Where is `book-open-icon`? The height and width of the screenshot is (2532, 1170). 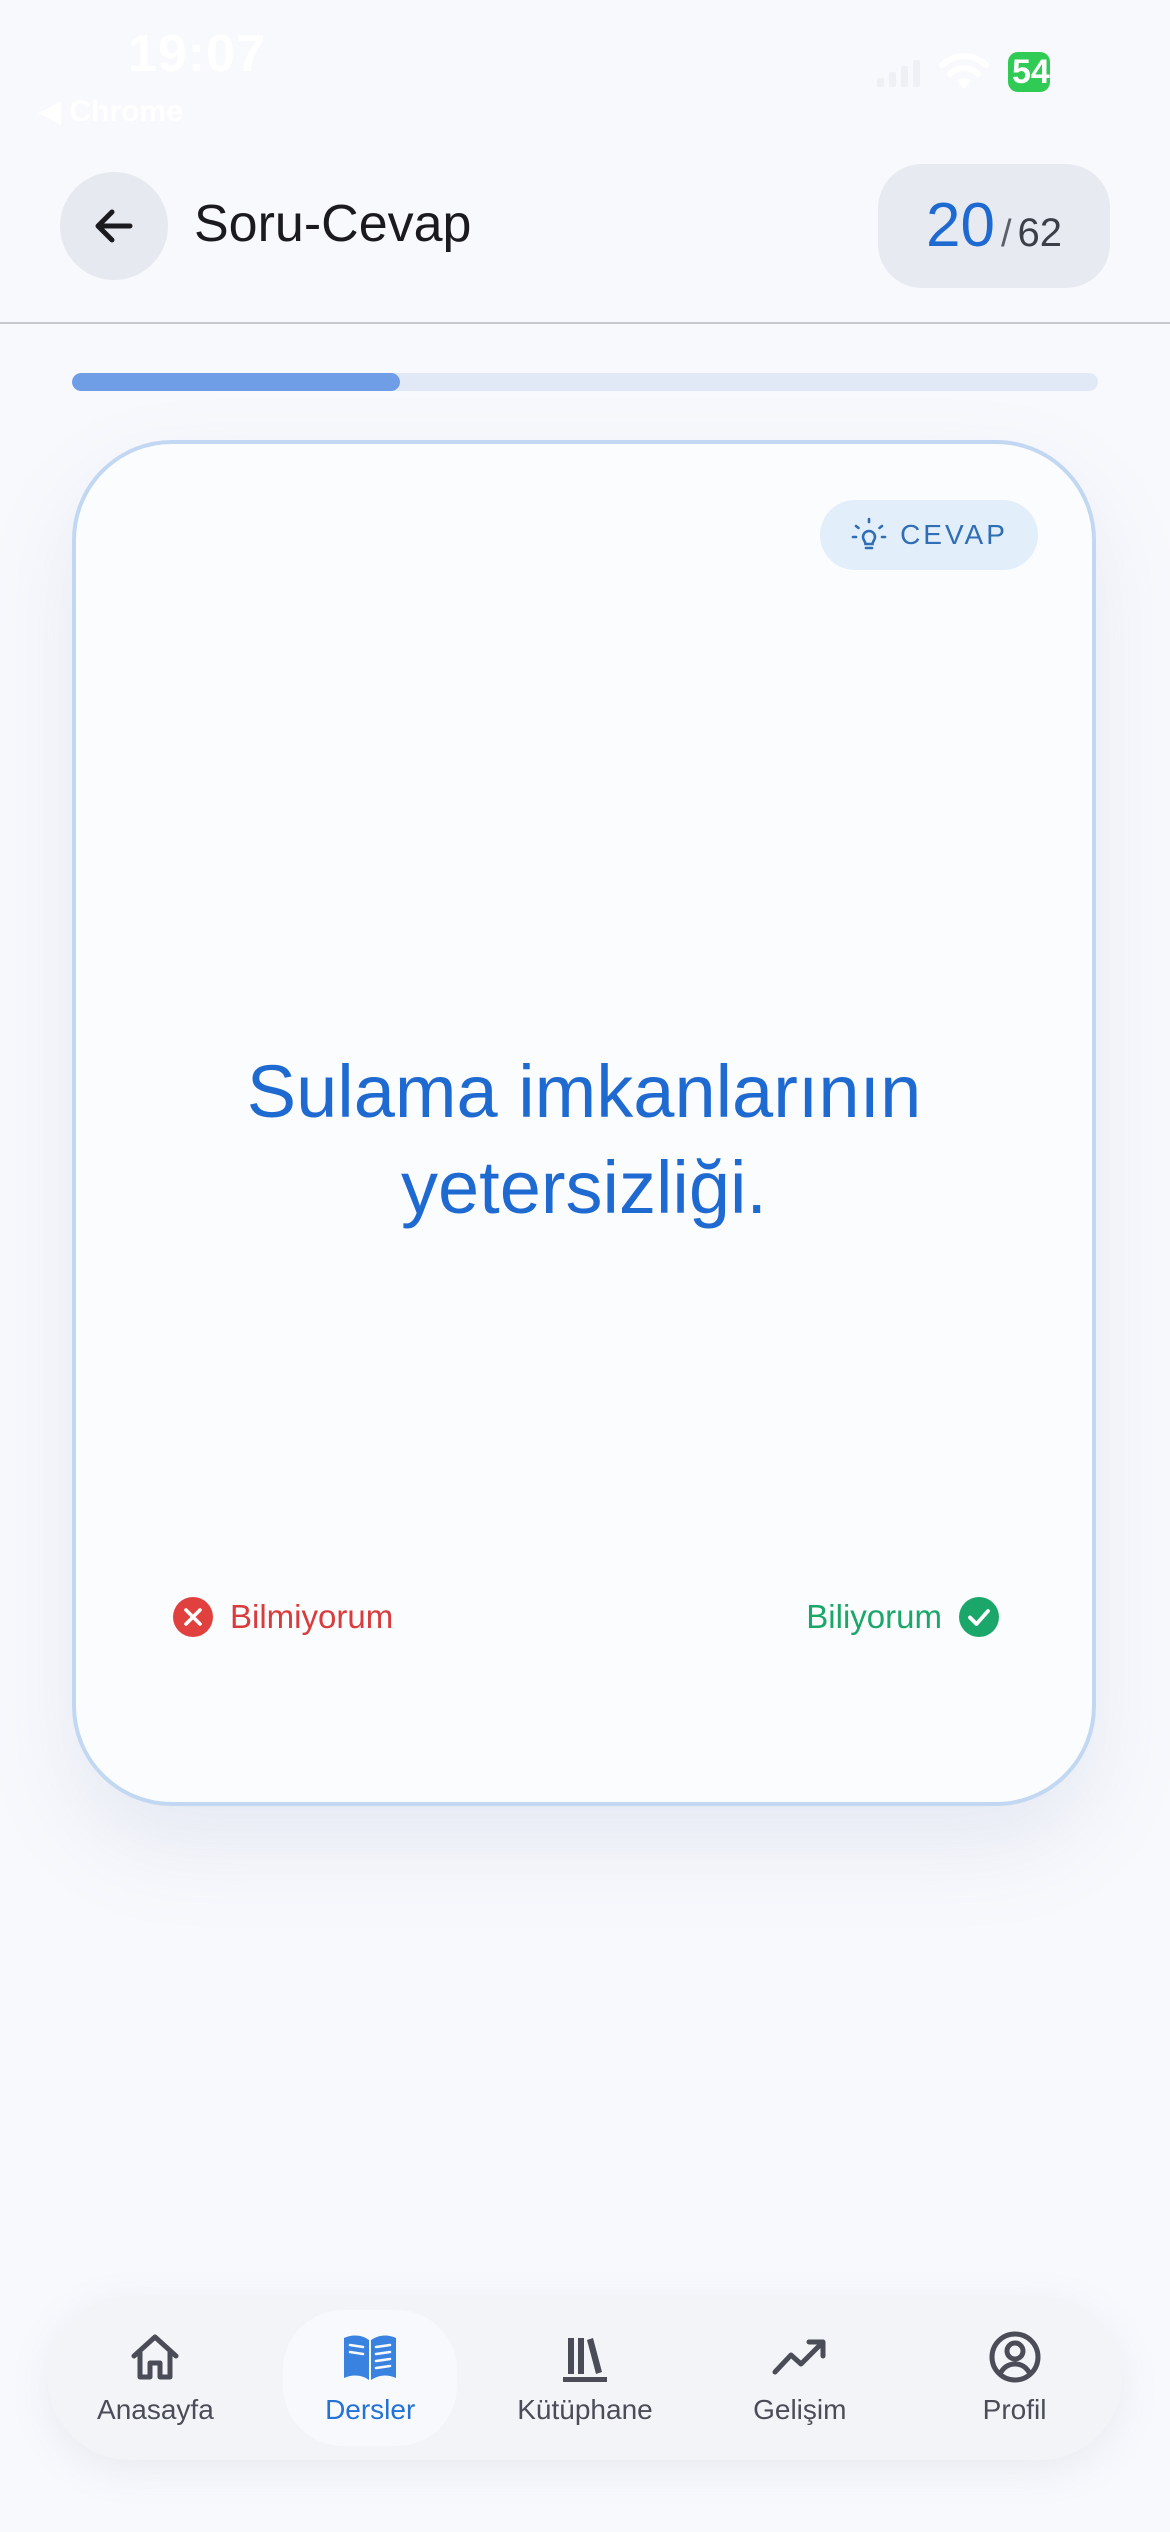 book-open-icon is located at coordinates (370, 2357).